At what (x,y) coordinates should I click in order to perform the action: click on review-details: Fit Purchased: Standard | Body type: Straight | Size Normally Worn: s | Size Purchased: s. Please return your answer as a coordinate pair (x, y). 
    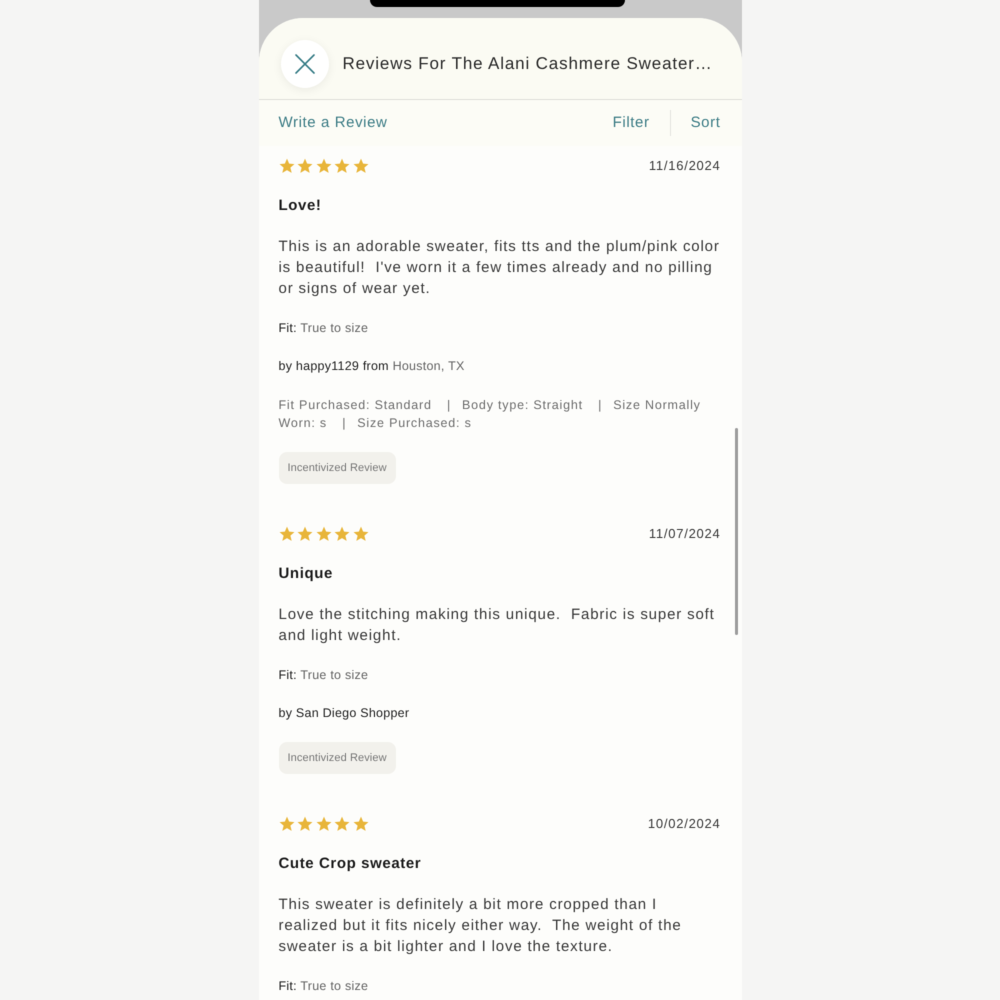
    Looking at the image, I should click on (490, 414).